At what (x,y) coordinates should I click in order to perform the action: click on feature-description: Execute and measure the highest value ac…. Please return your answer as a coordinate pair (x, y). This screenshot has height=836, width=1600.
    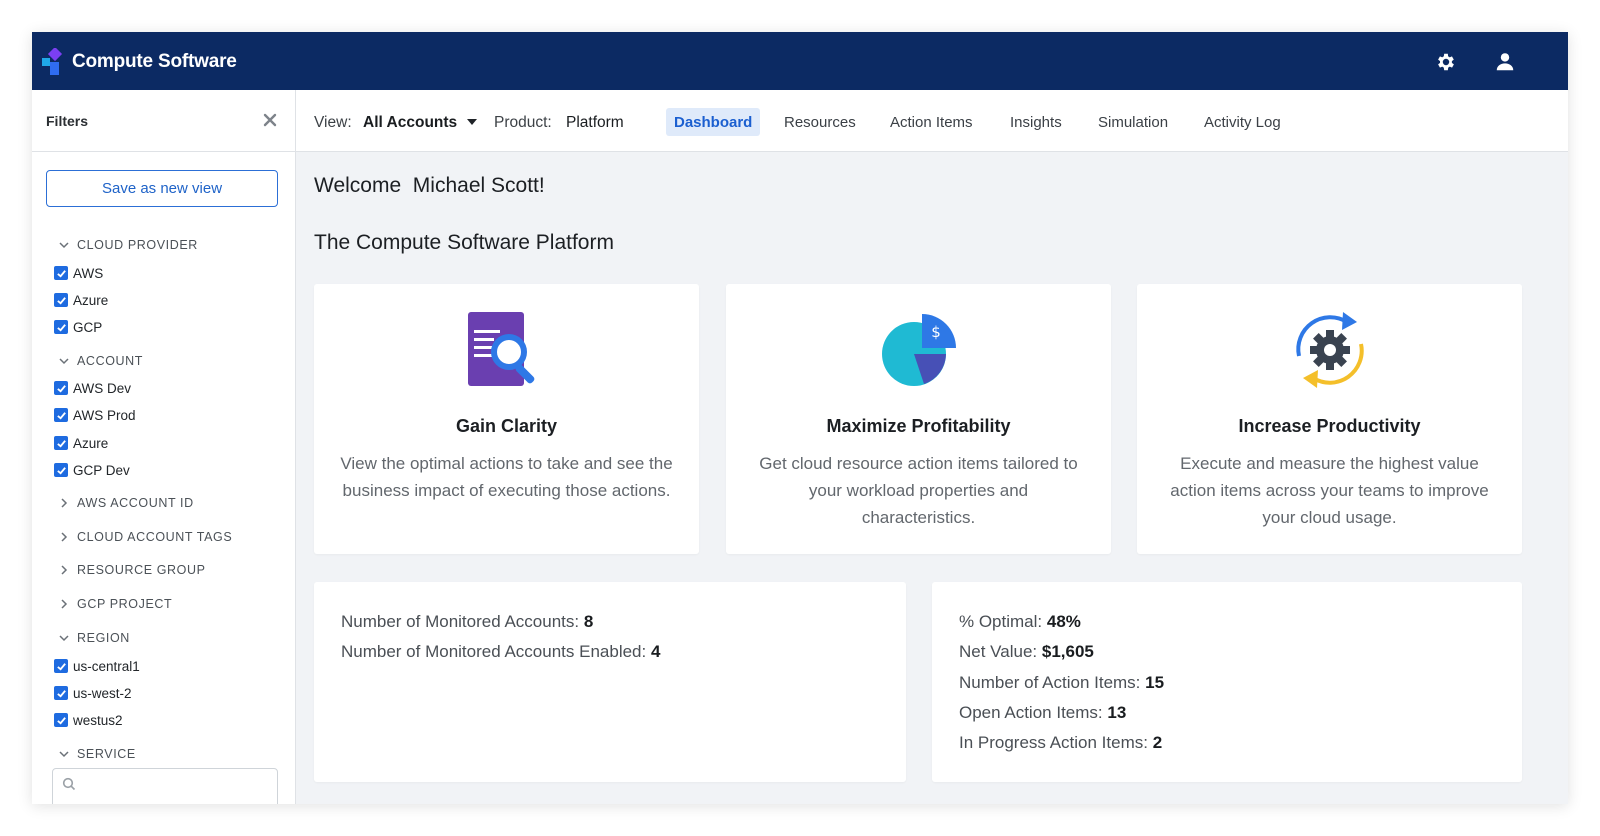
    Looking at the image, I should click on (1329, 490).